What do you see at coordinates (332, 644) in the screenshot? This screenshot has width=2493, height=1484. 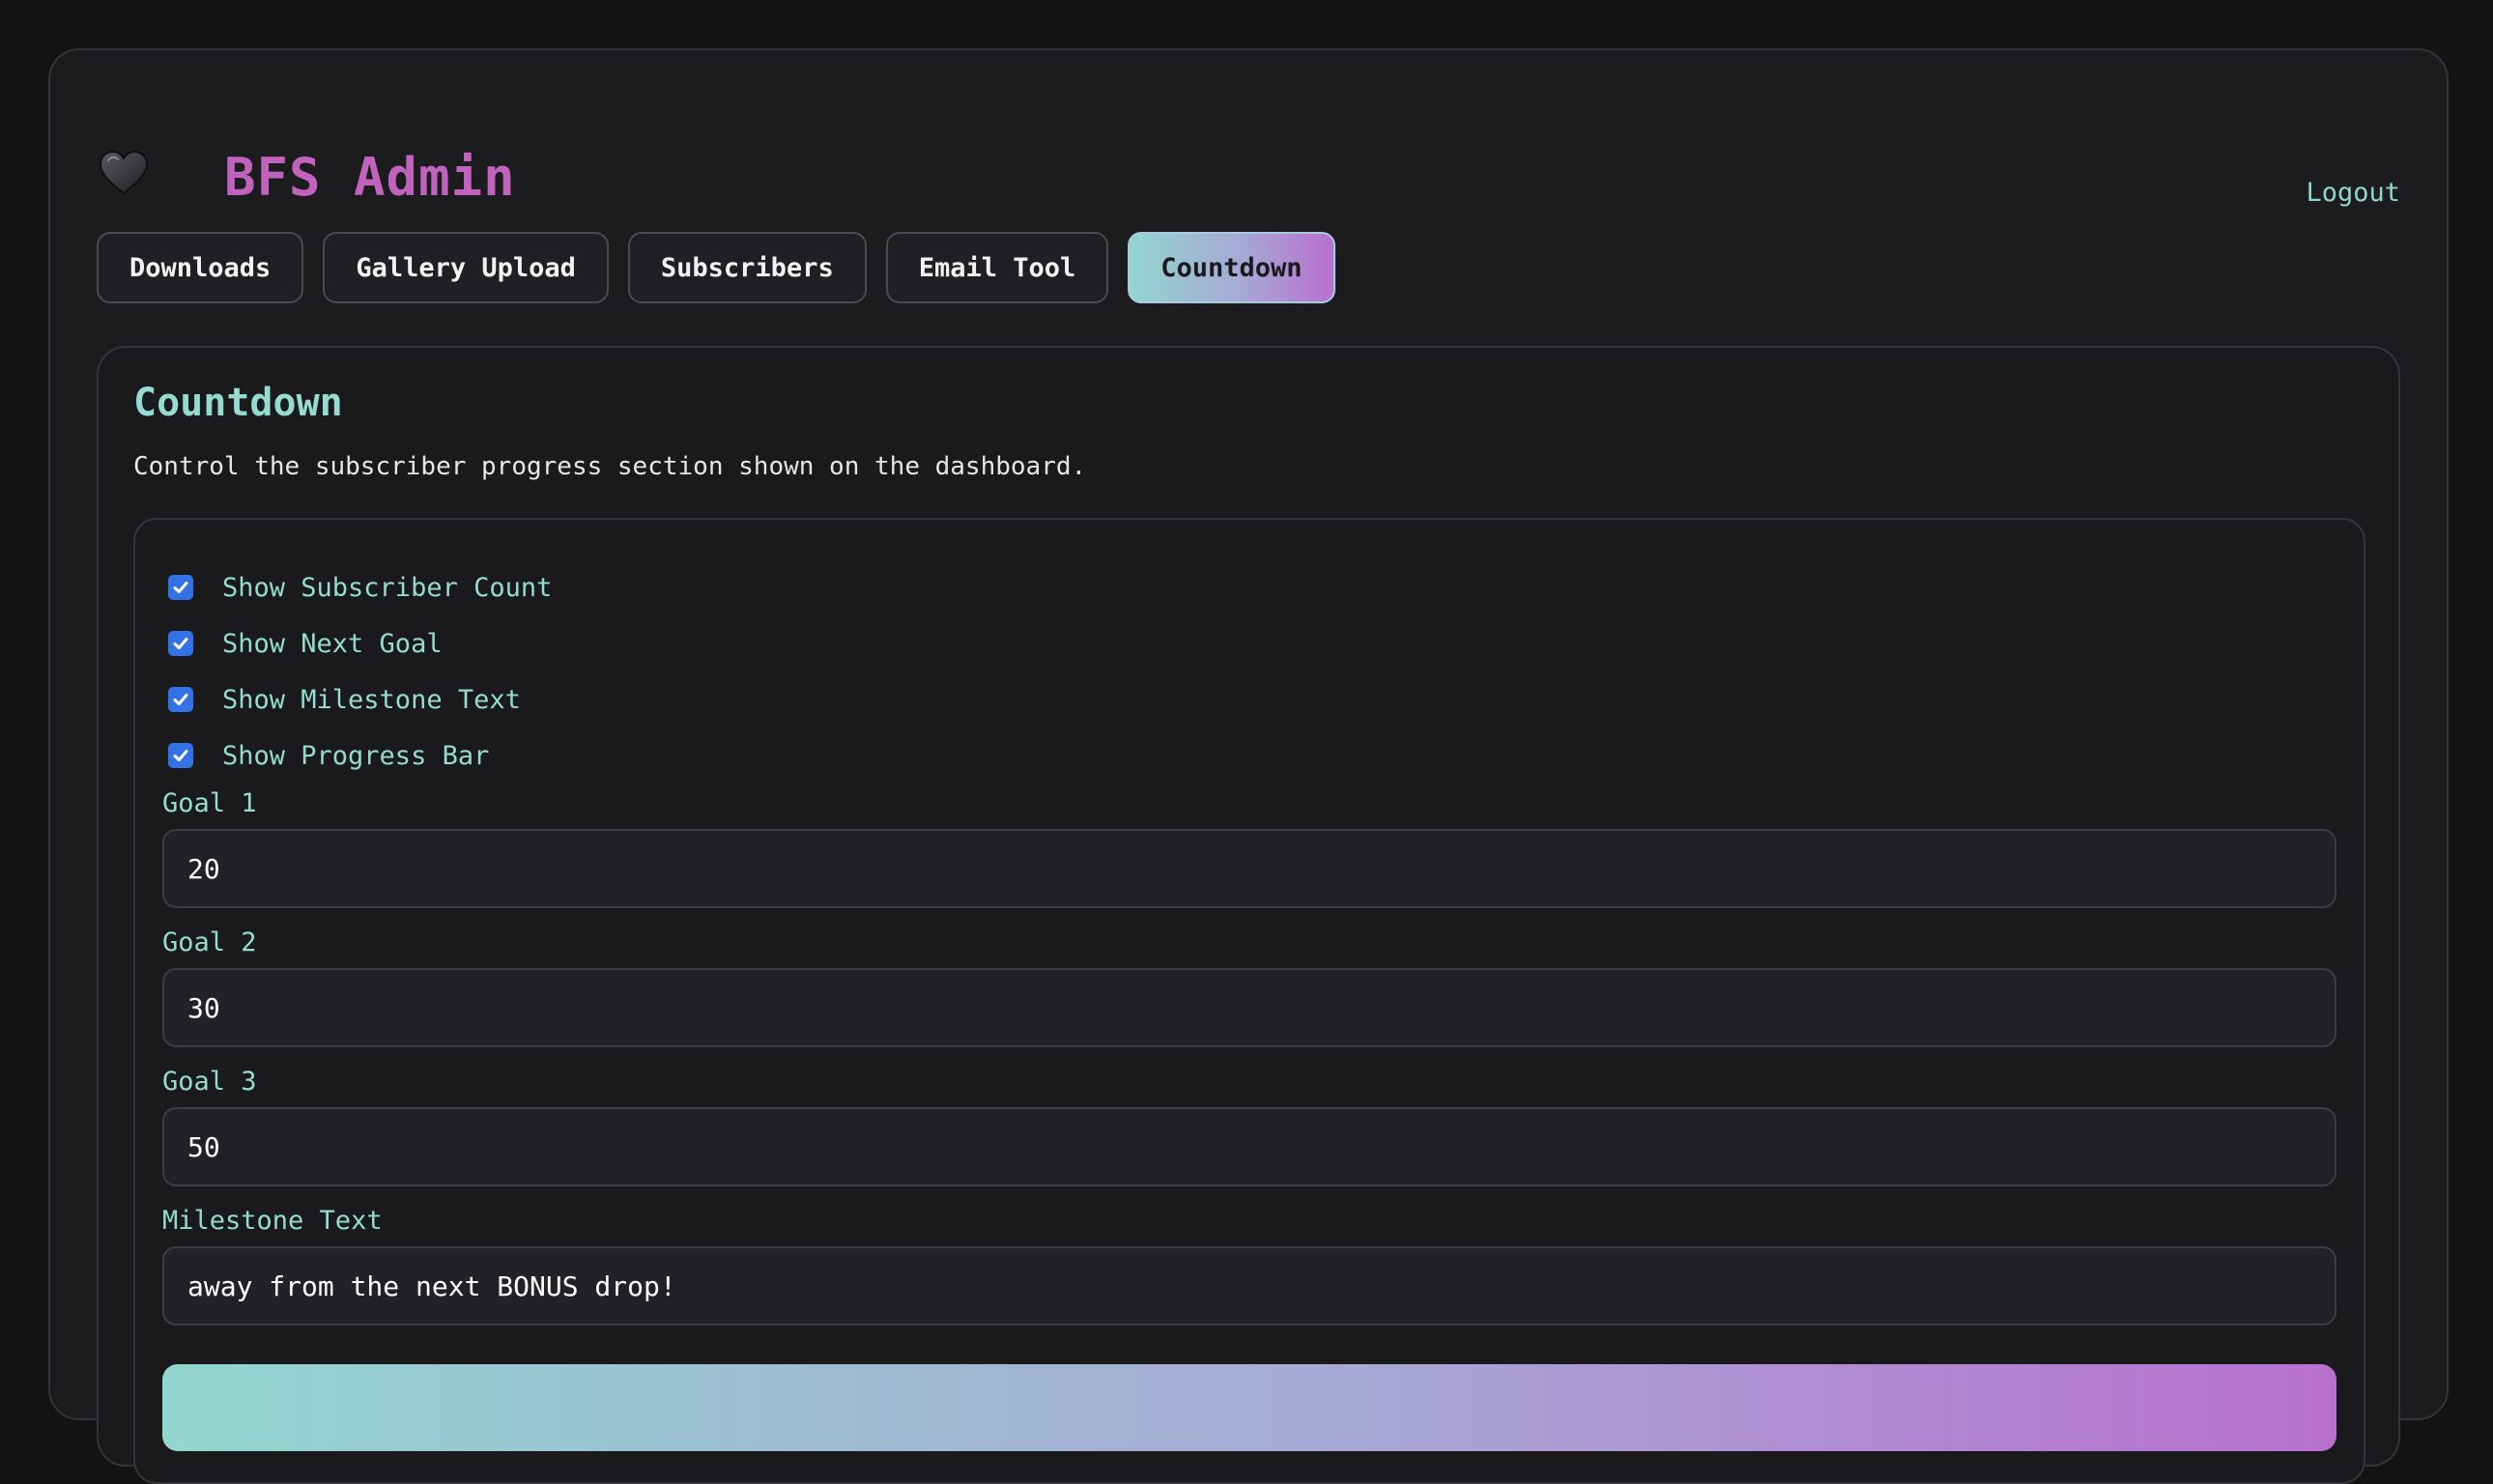 I see `option-label: Show Next Goal` at bounding box center [332, 644].